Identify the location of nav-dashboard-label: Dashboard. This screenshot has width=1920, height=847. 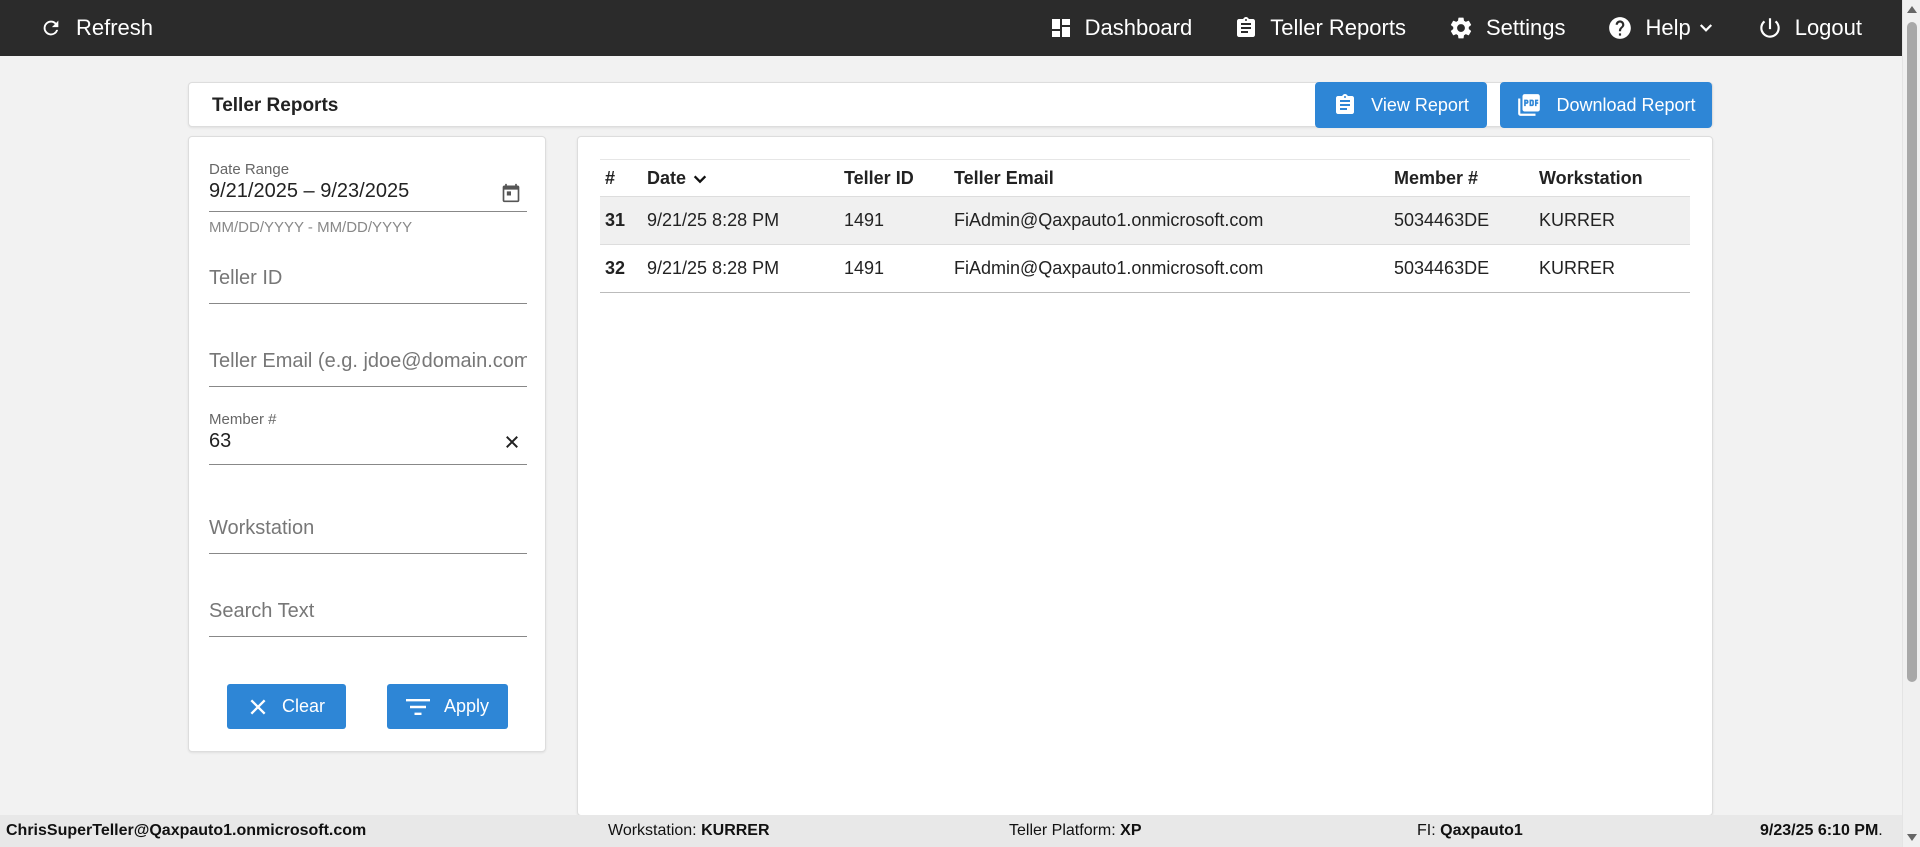
(1138, 27).